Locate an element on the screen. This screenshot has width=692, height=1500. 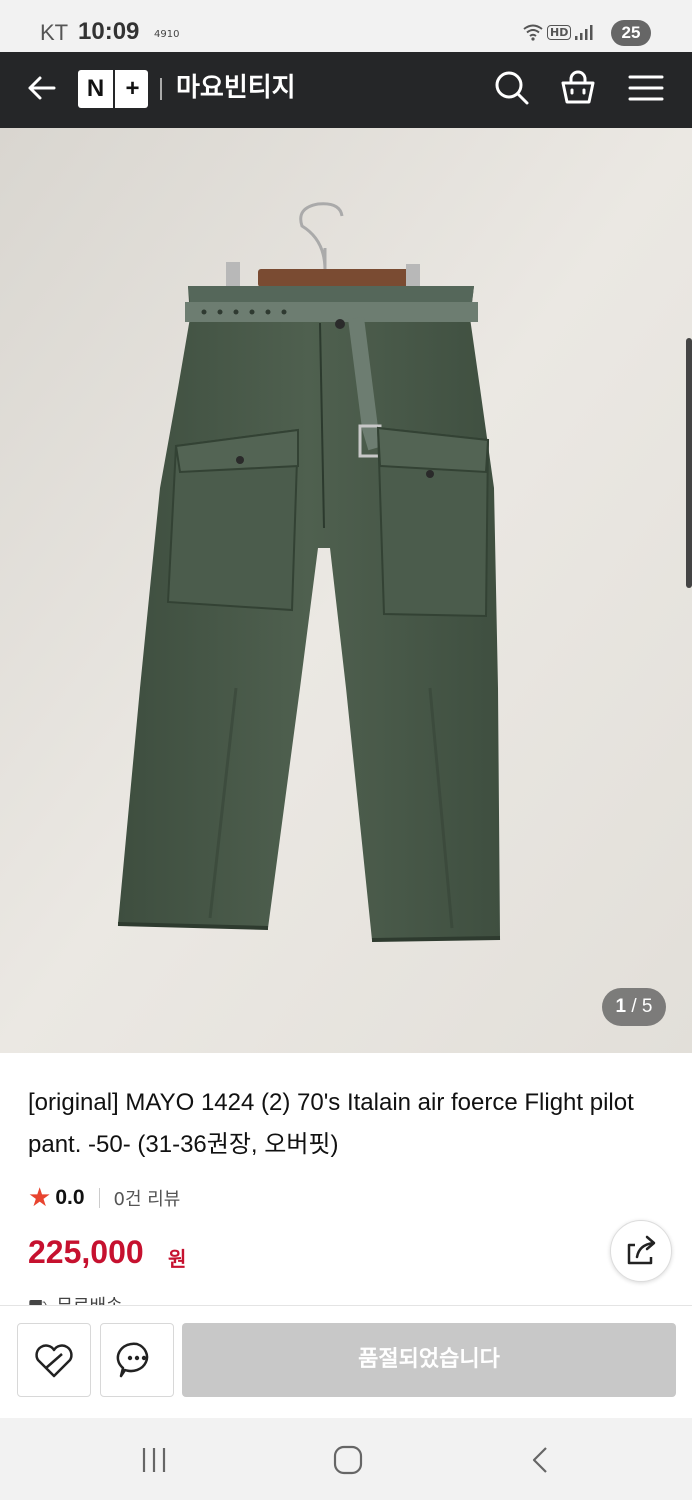
share-icon is located at coordinates (641, 1250).